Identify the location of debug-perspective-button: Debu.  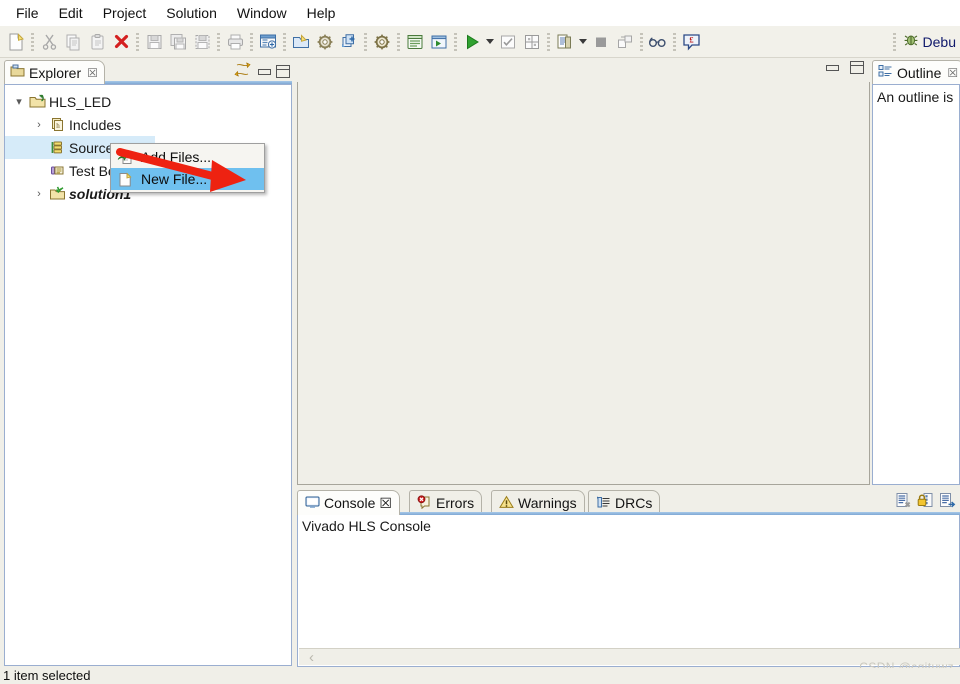
(929, 41).